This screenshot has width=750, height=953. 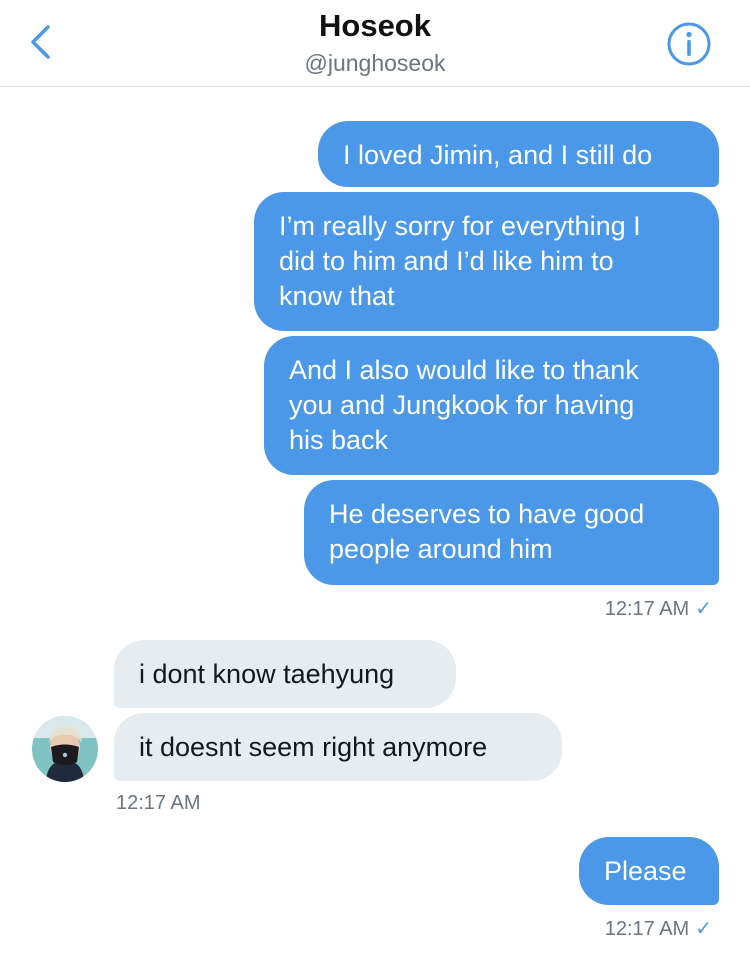 I want to click on avatar, so click(x=65, y=749).